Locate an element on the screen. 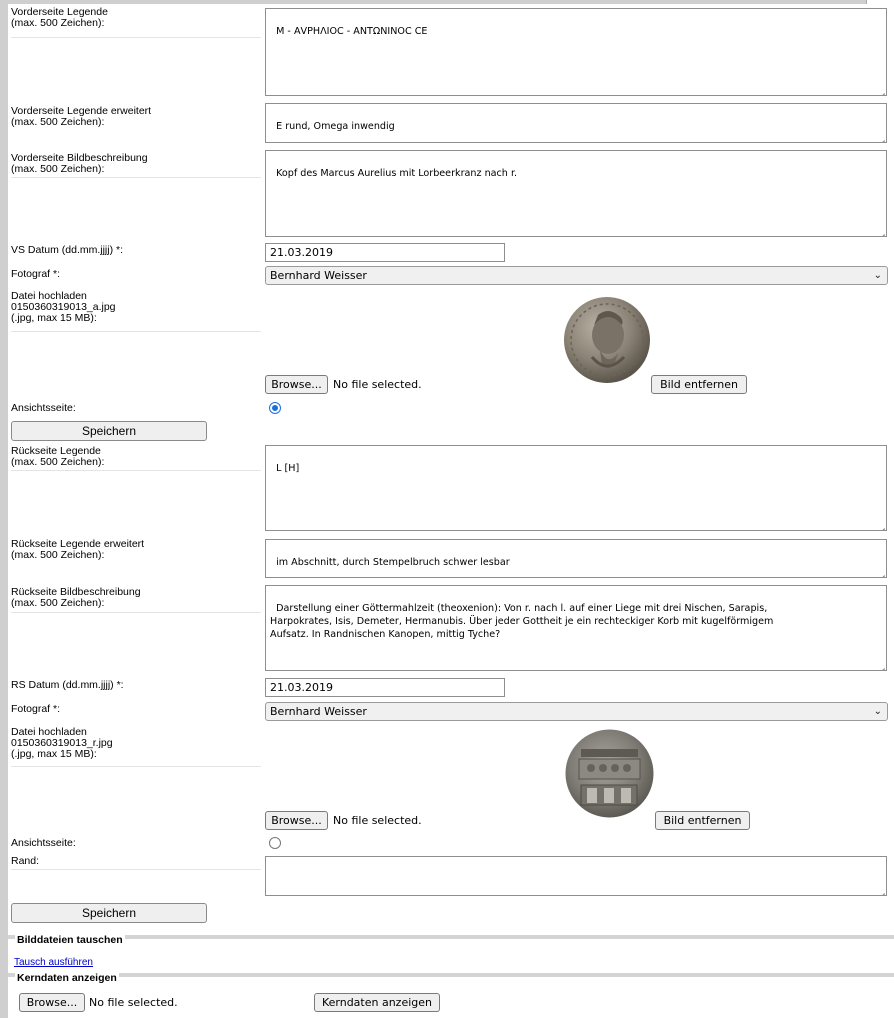 The height and width of the screenshot is (1018, 894). kerndaten-fieldset-border is located at coordinates (451, 975).